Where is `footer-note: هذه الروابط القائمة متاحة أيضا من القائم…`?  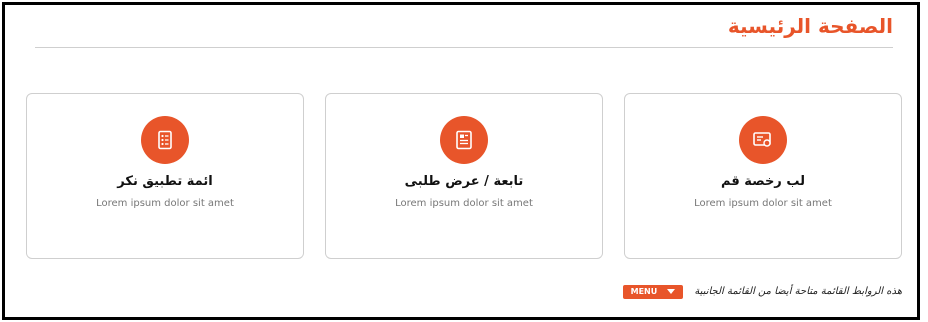 footer-note: هذه الروابط القائمة متاحة أيضا من القائم… is located at coordinates (798, 291).